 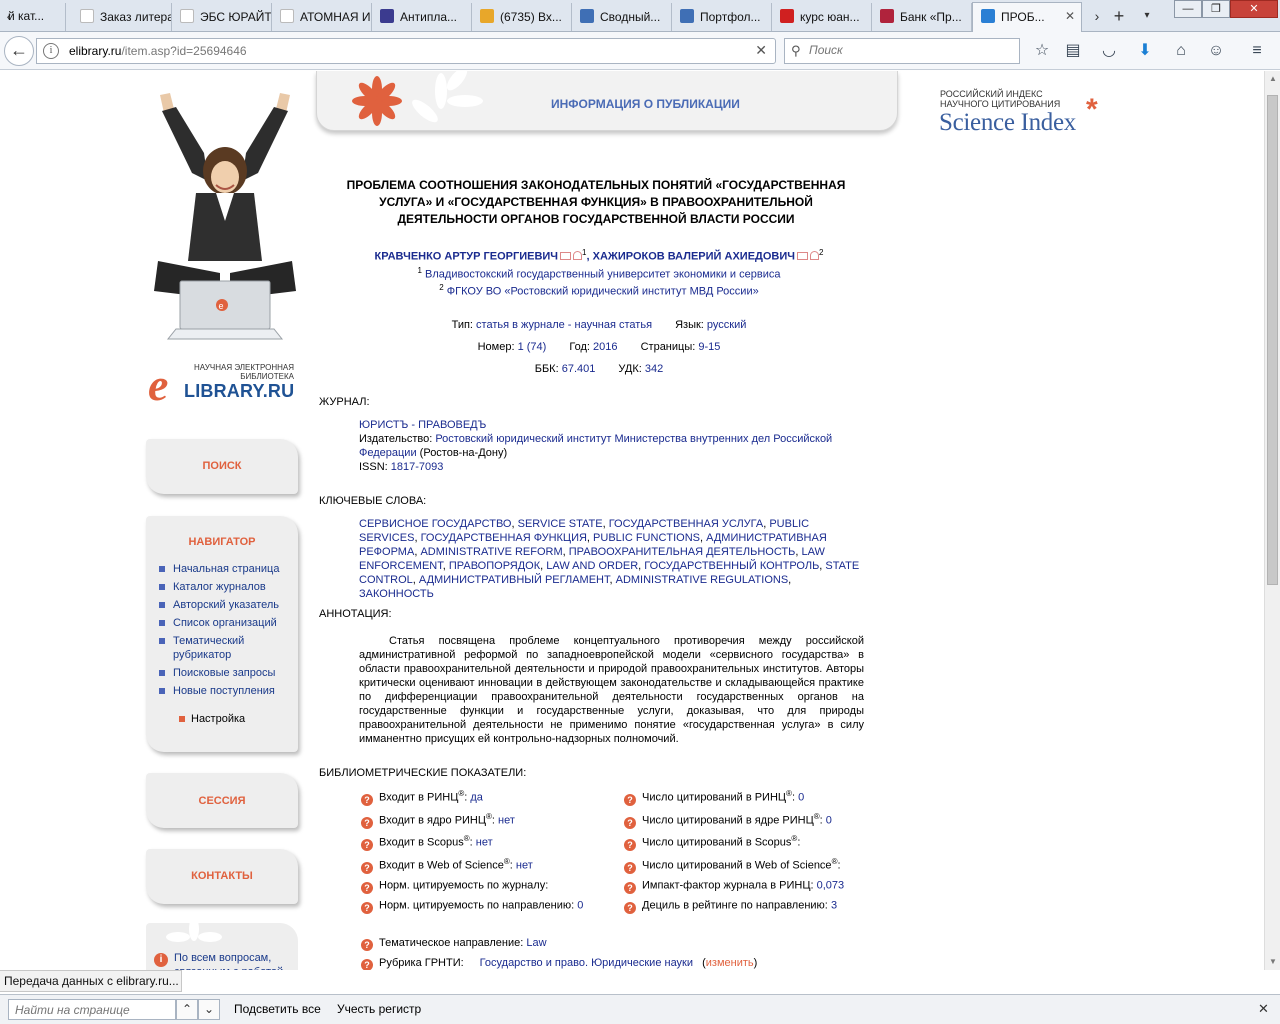 I want to click on navigator-item: Каталог журналов, so click(x=222, y=587).